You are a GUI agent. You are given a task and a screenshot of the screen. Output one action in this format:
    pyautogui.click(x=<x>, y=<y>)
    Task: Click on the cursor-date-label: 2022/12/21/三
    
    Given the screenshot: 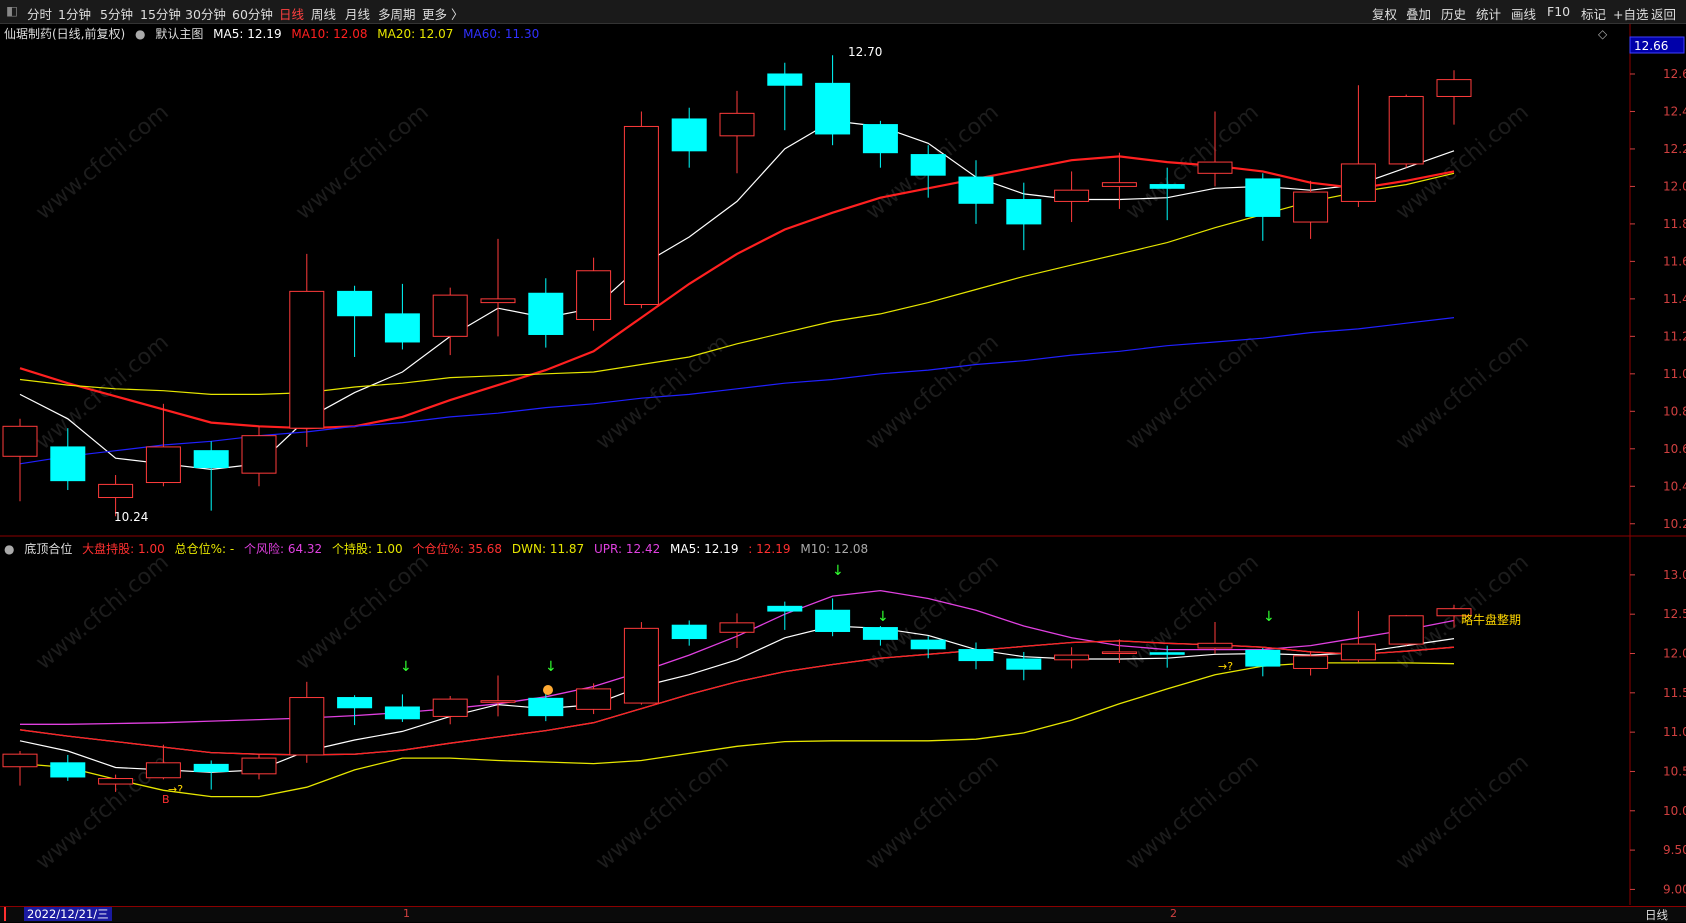 What is the action you would take?
    pyautogui.click(x=68, y=914)
    